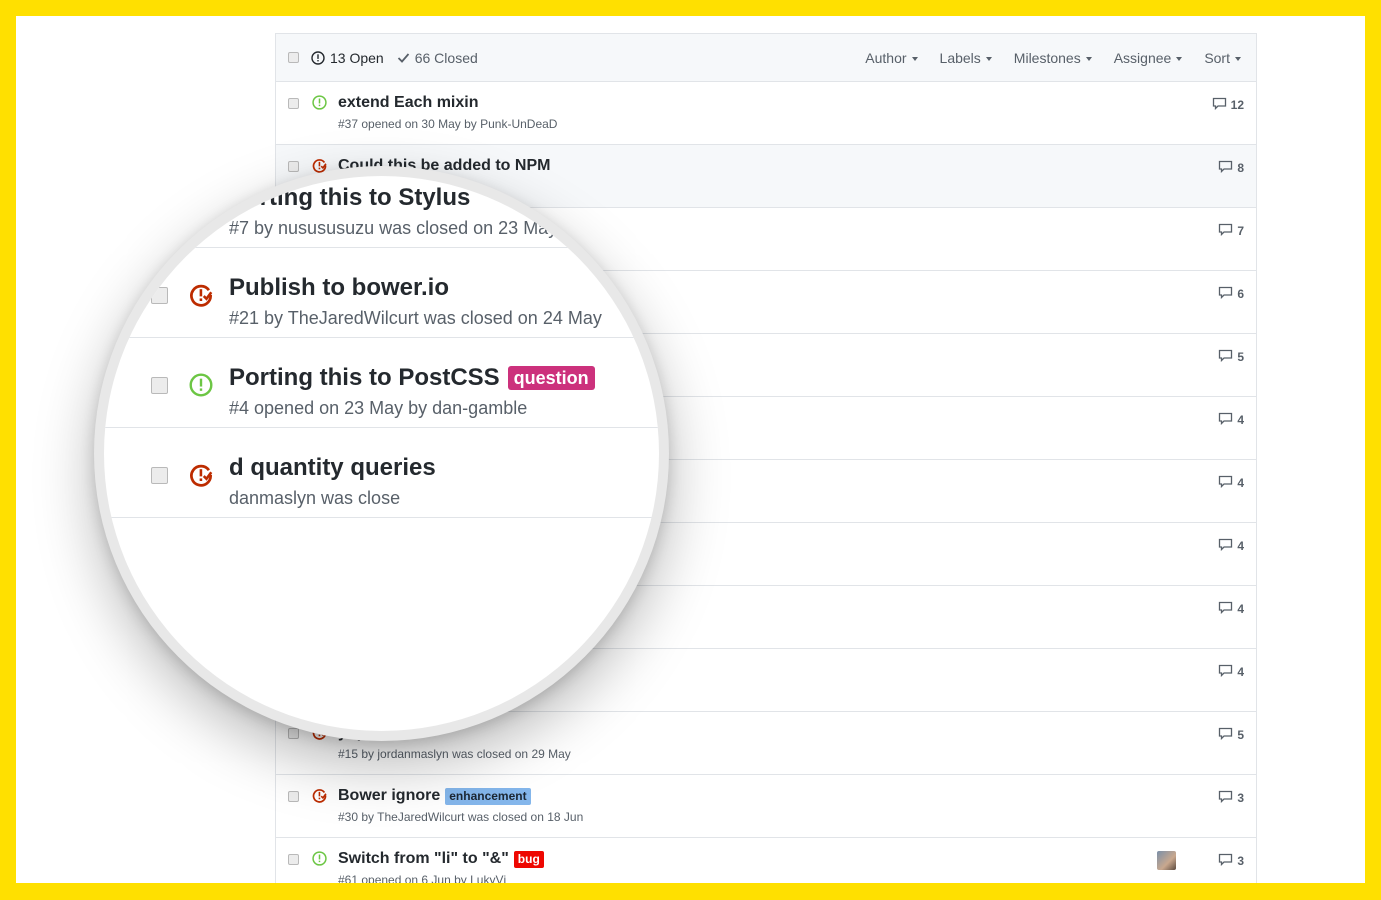  Describe the element at coordinates (423, 859) in the screenshot. I see `issue-title: Switch from "li" to "&"` at that location.